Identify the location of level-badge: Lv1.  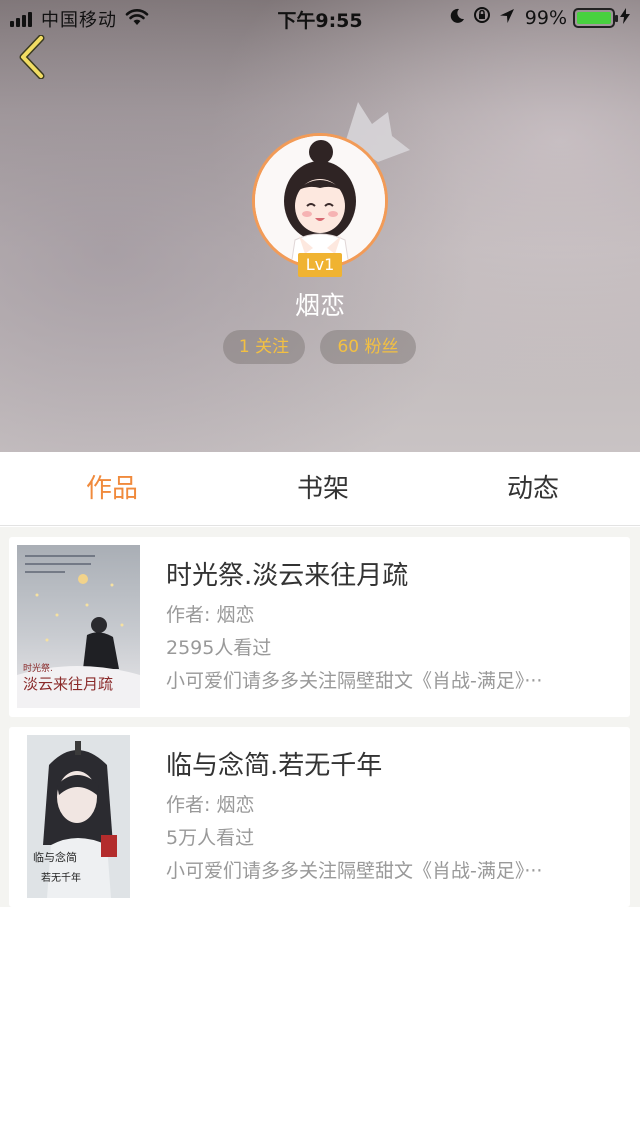
(320, 265).